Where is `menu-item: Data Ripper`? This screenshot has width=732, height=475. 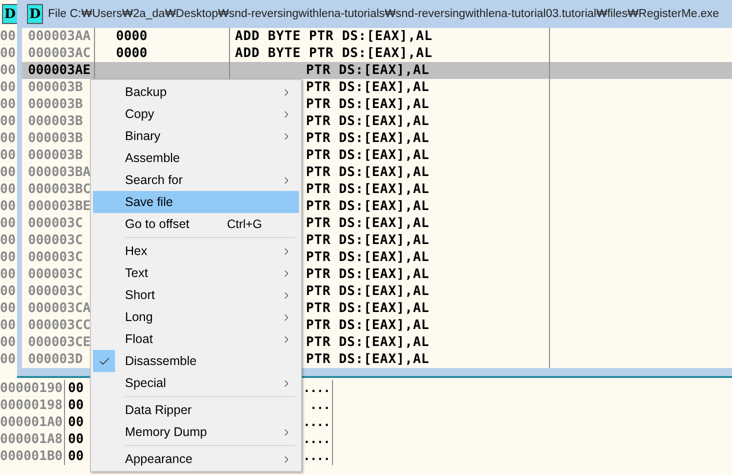 menu-item: Data Ripper is located at coordinates (196, 410).